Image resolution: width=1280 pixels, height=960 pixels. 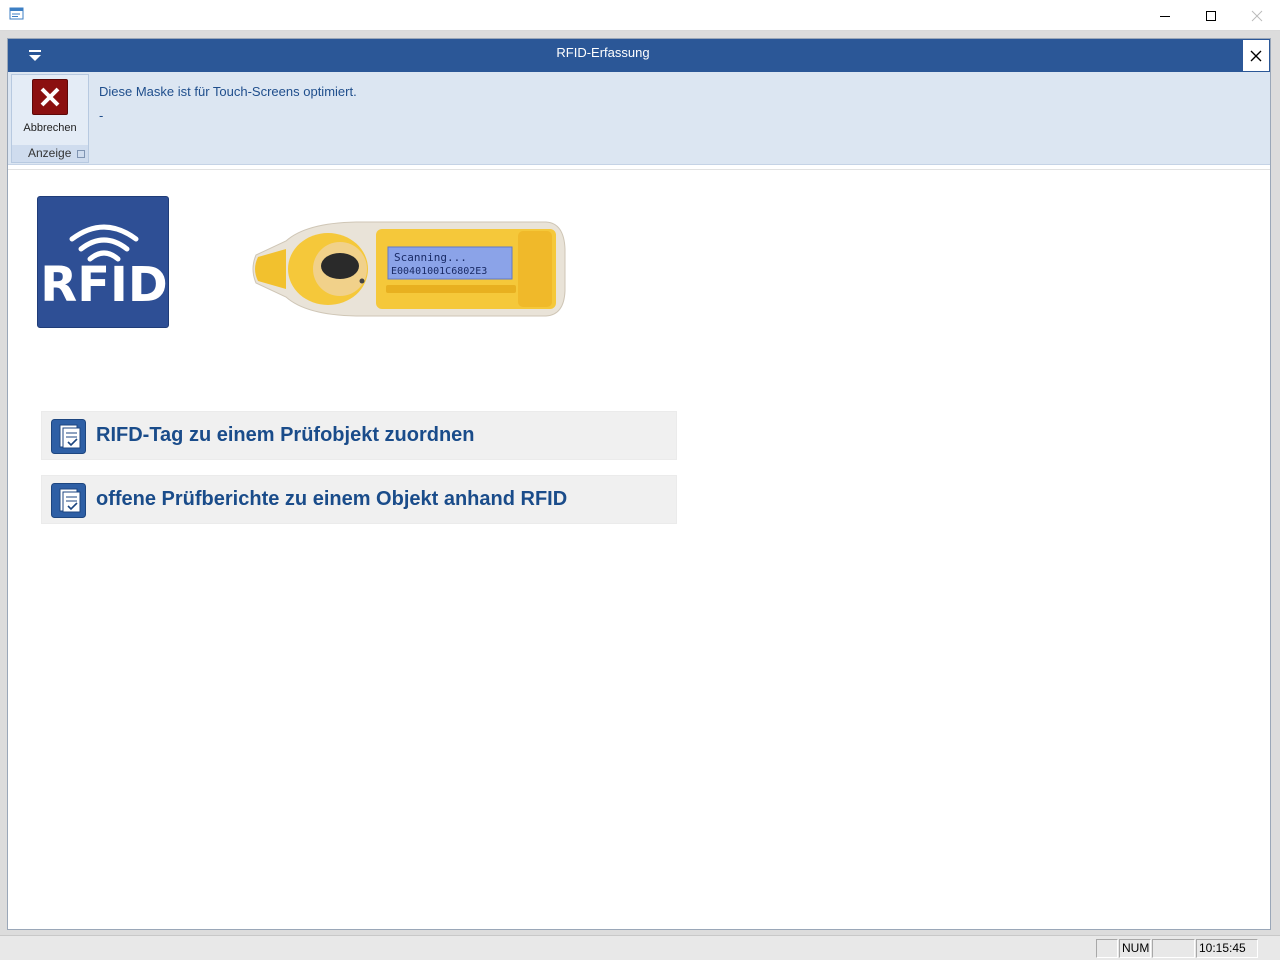 I want to click on status-clock: 10:15:45, so click(x=1227, y=948).